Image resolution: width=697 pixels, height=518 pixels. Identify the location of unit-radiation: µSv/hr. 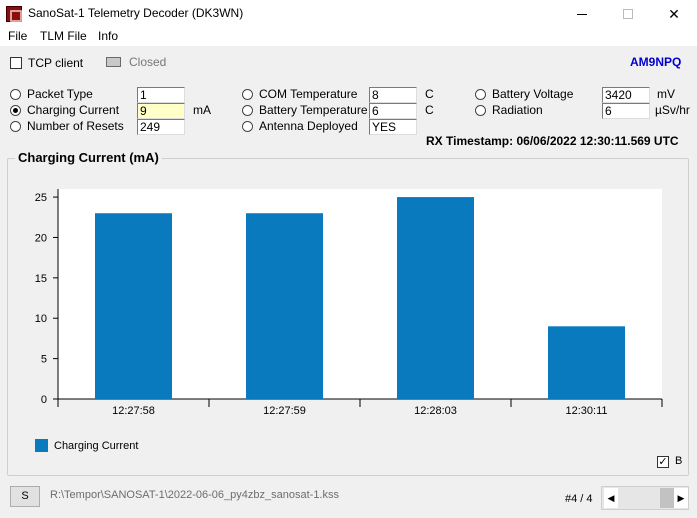
(672, 110).